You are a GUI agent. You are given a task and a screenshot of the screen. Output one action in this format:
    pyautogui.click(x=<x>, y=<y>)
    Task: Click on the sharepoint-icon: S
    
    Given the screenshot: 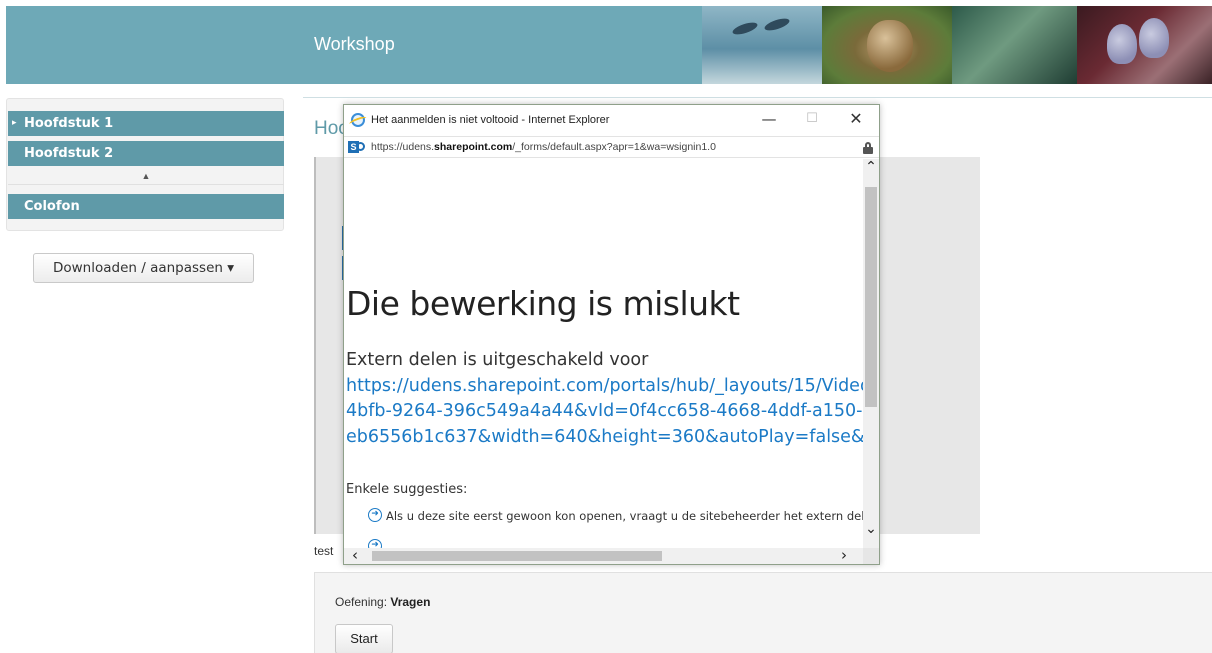 What is the action you would take?
    pyautogui.click(x=357, y=147)
    